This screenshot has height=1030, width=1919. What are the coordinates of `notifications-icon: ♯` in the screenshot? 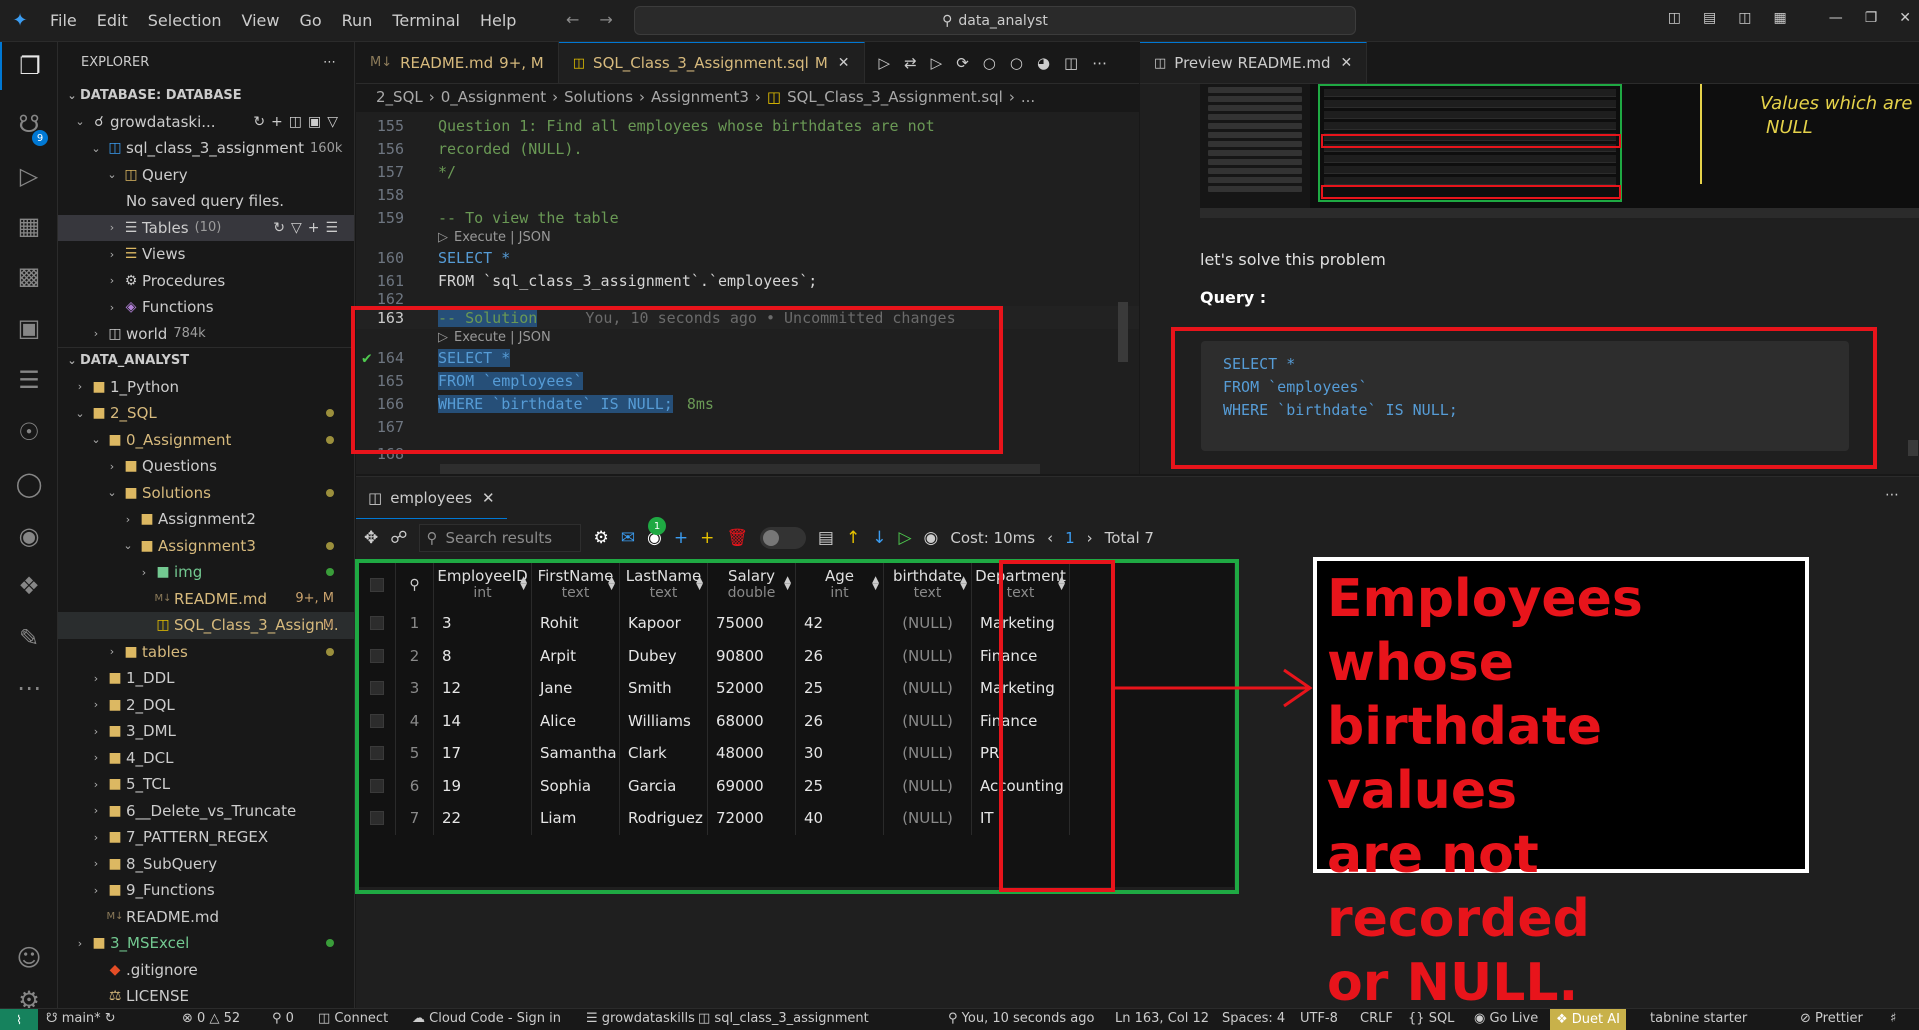 It's located at (1893, 1018).